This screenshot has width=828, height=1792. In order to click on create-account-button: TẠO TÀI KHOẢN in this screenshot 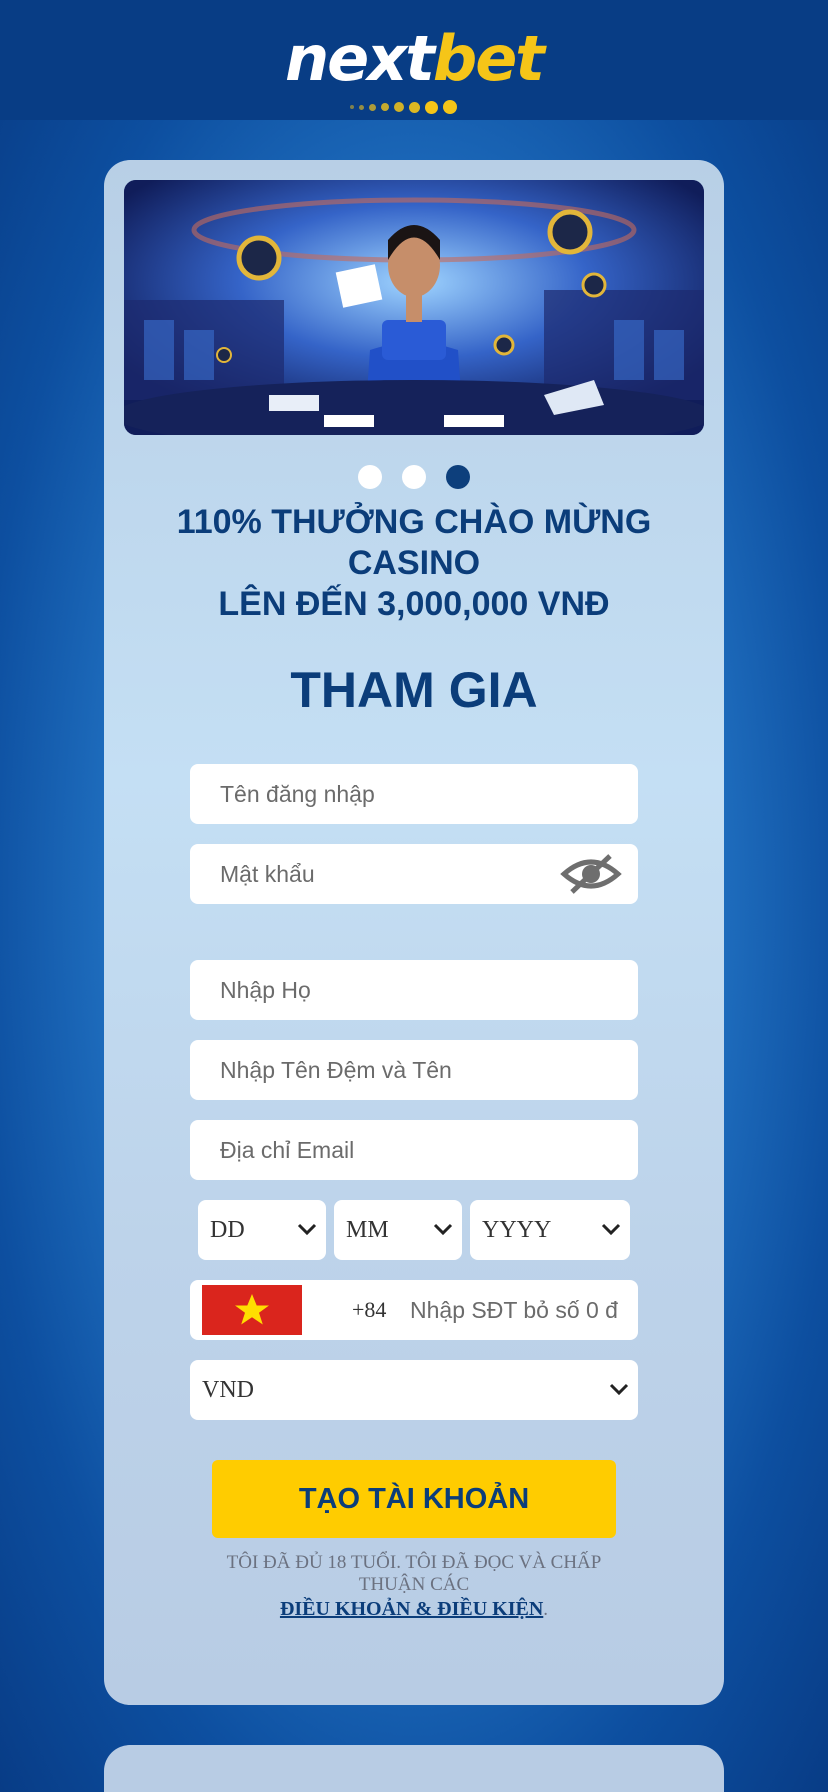, I will do `click(414, 1499)`.